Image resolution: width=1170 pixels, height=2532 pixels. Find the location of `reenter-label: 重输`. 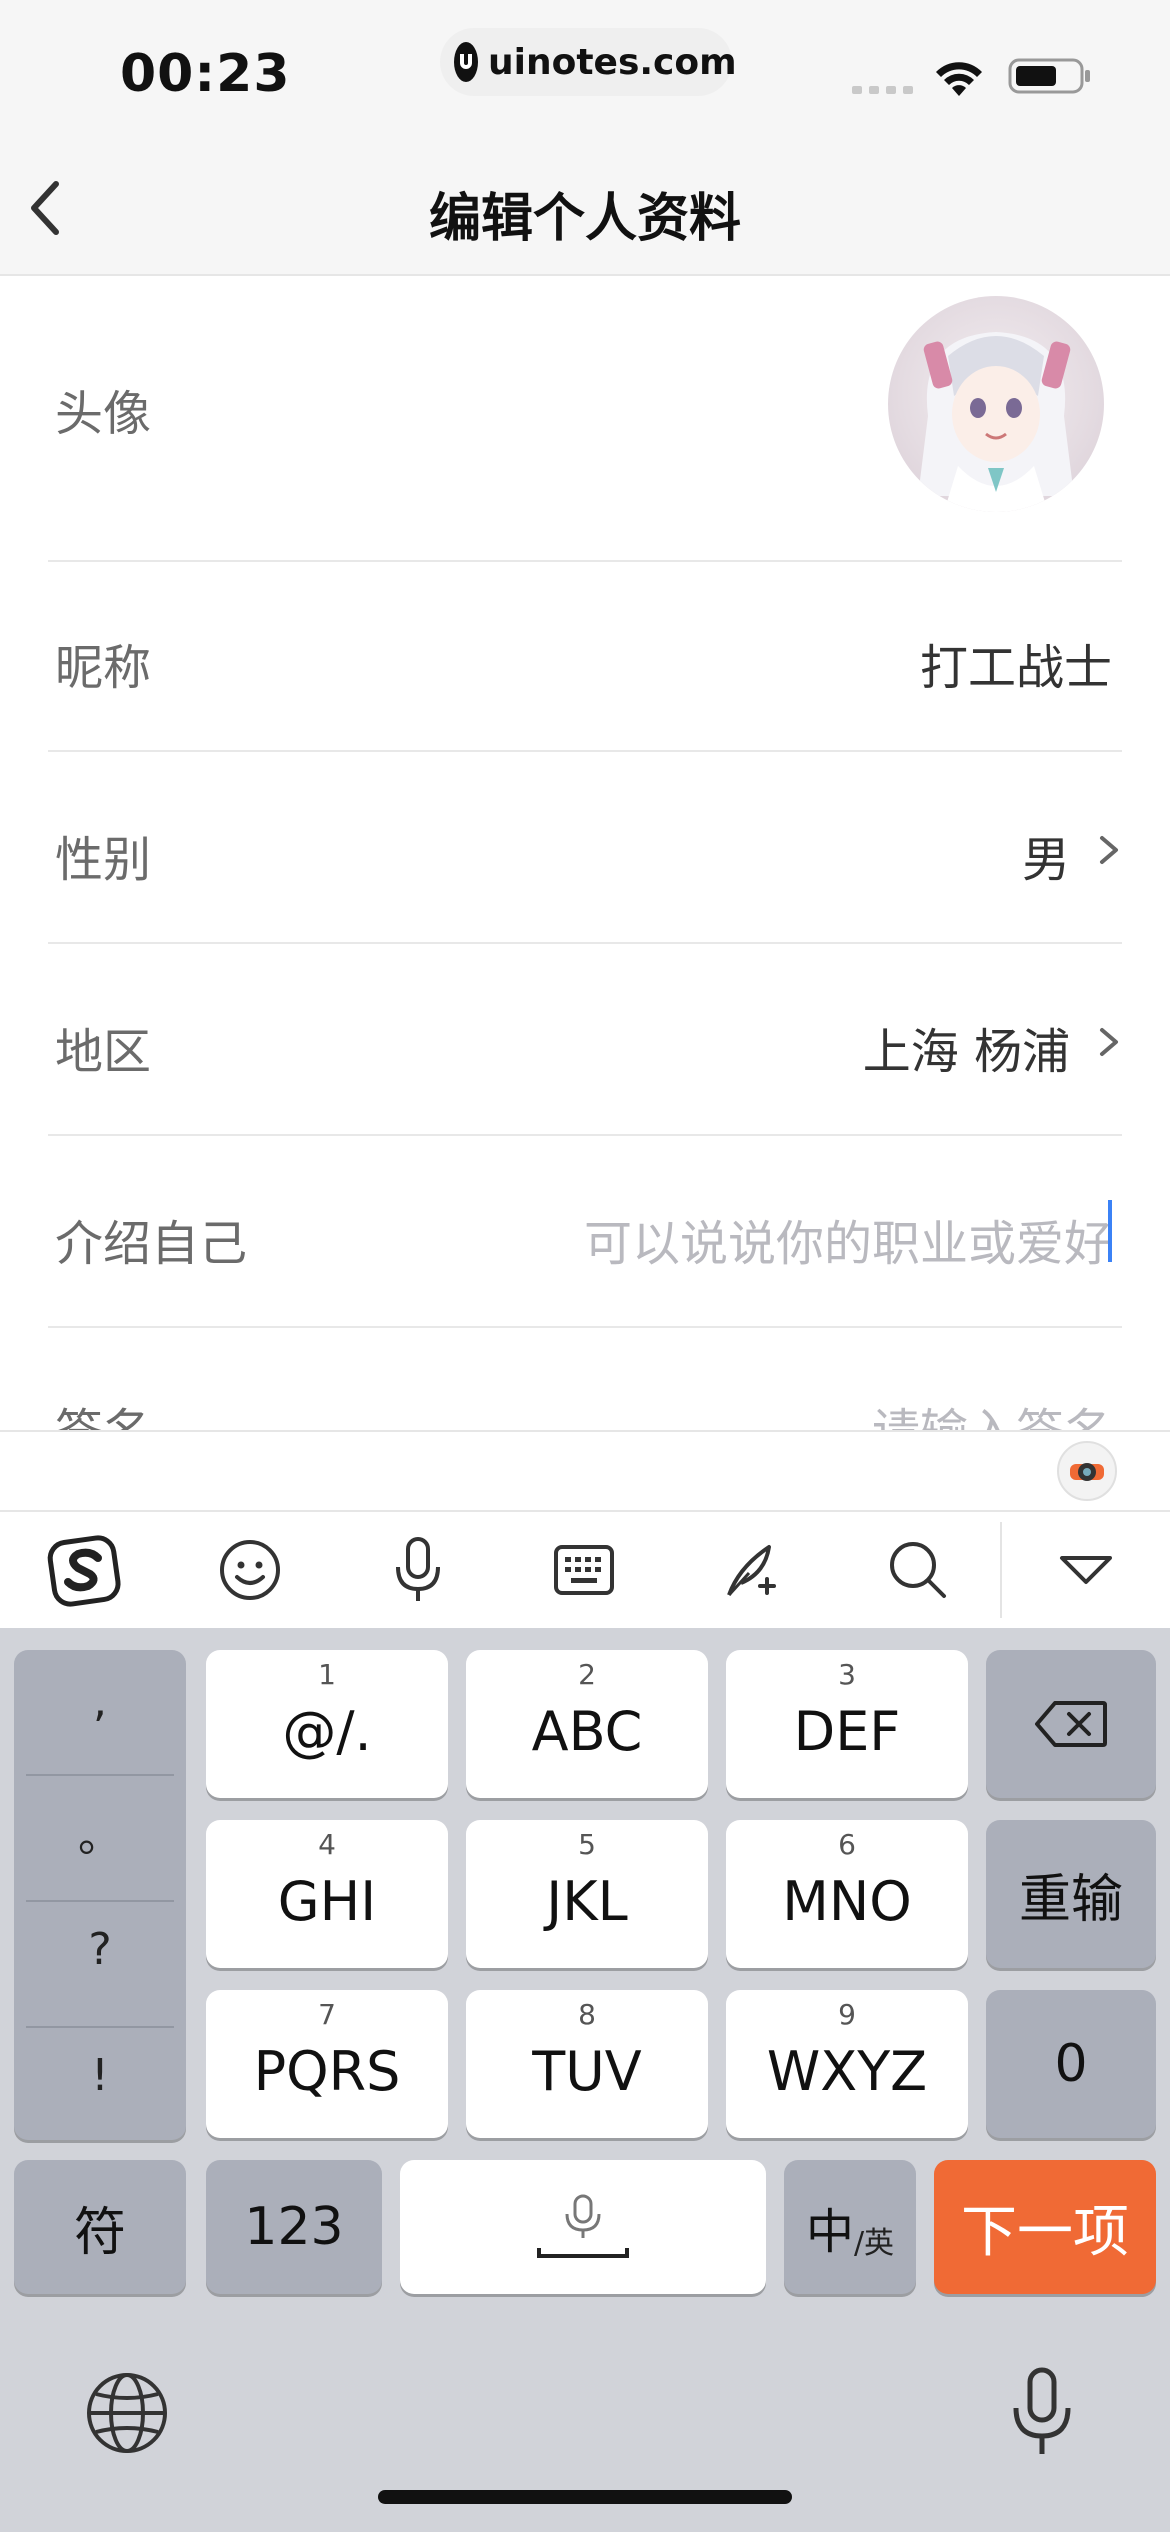

reenter-label: 重输 is located at coordinates (1070, 1899).